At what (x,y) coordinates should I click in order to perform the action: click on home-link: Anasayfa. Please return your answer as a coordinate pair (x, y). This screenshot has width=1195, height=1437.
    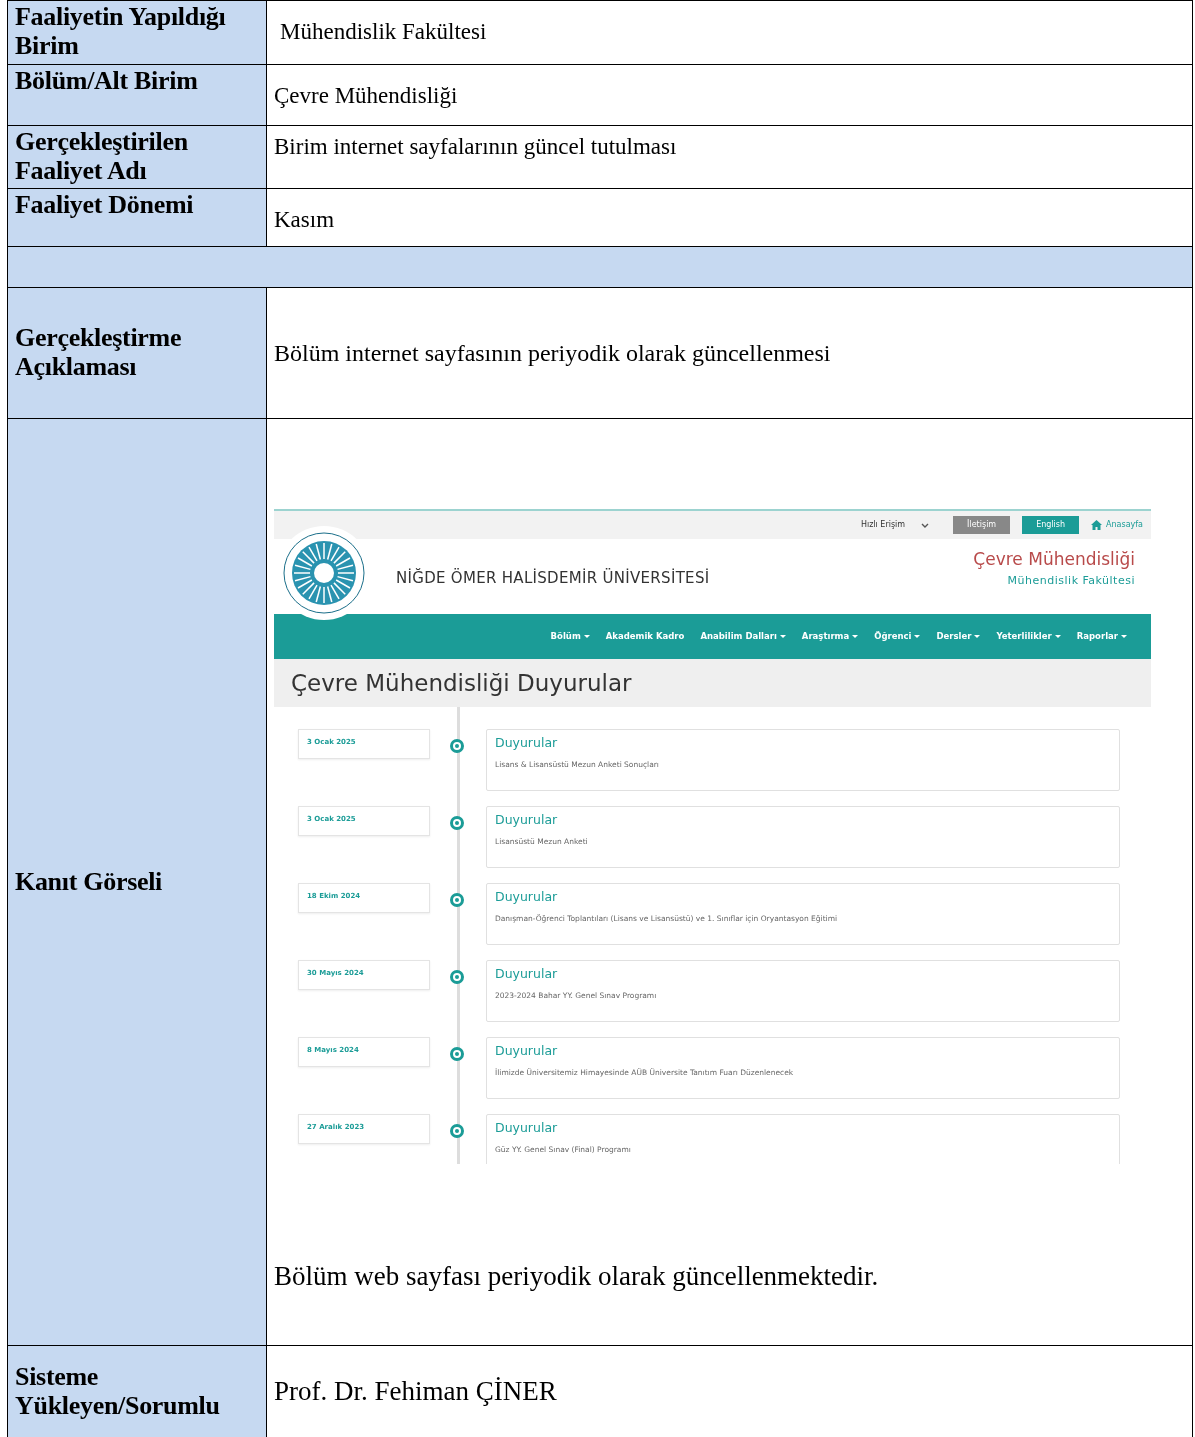
    Looking at the image, I should click on (1124, 525).